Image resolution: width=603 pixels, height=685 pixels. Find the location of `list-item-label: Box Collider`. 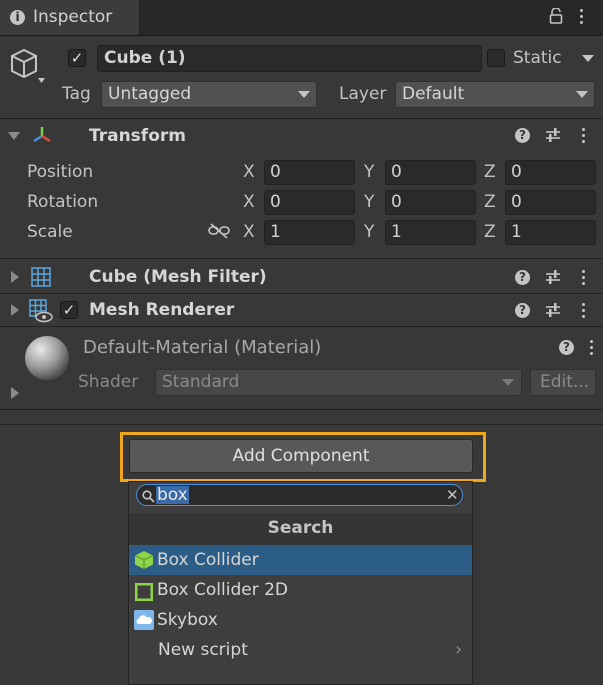

list-item-label: Box Collider is located at coordinates (208, 560).